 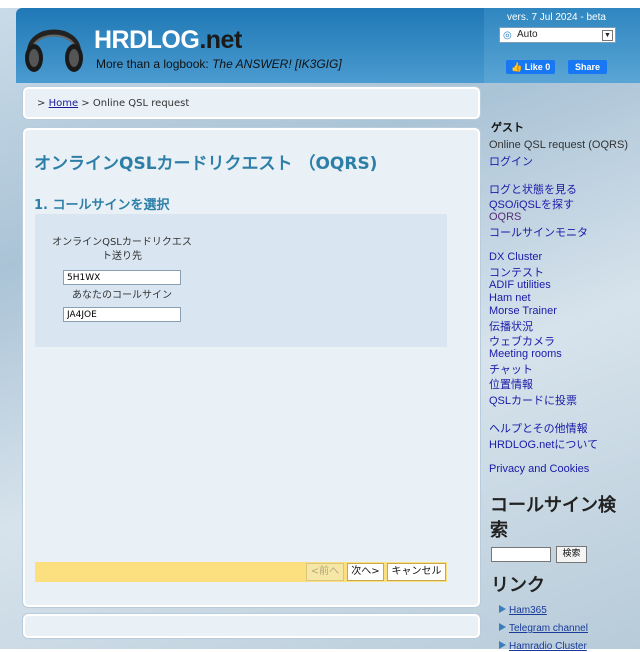 I want to click on prev-button: <前へ, so click(x=325, y=572).